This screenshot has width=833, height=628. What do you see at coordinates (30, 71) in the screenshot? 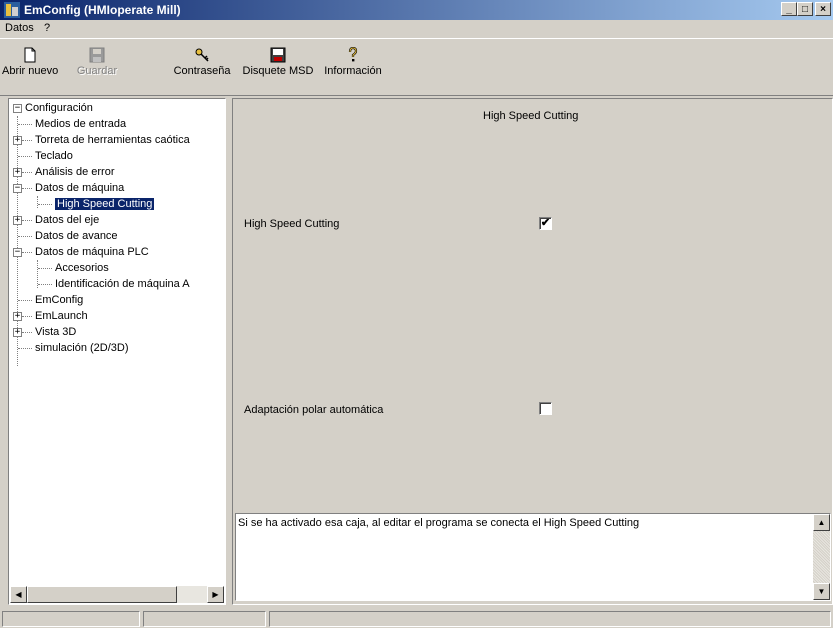
I see `open-new-label: Abrir nuevo` at bounding box center [30, 71].